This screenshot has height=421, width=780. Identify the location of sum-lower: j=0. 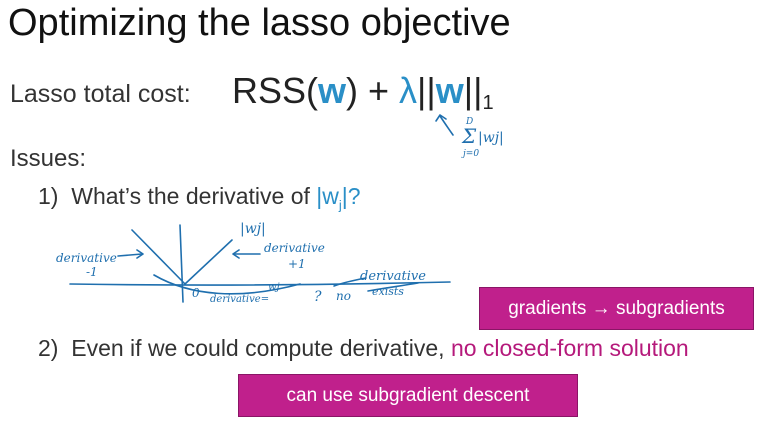
(470, 154).